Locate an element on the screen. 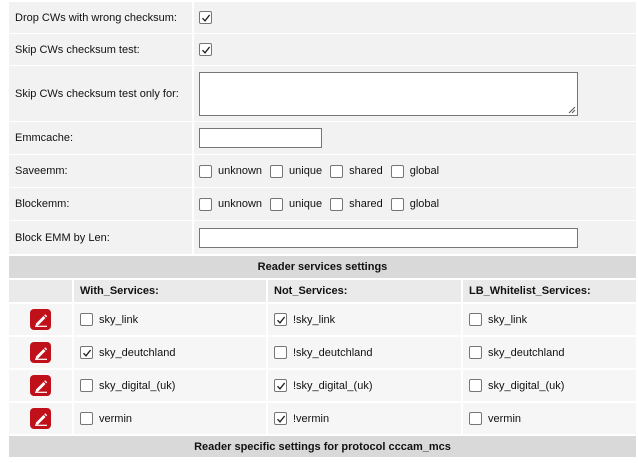  saveemm-unknown-checkbox is located at coordinates (205, 171).